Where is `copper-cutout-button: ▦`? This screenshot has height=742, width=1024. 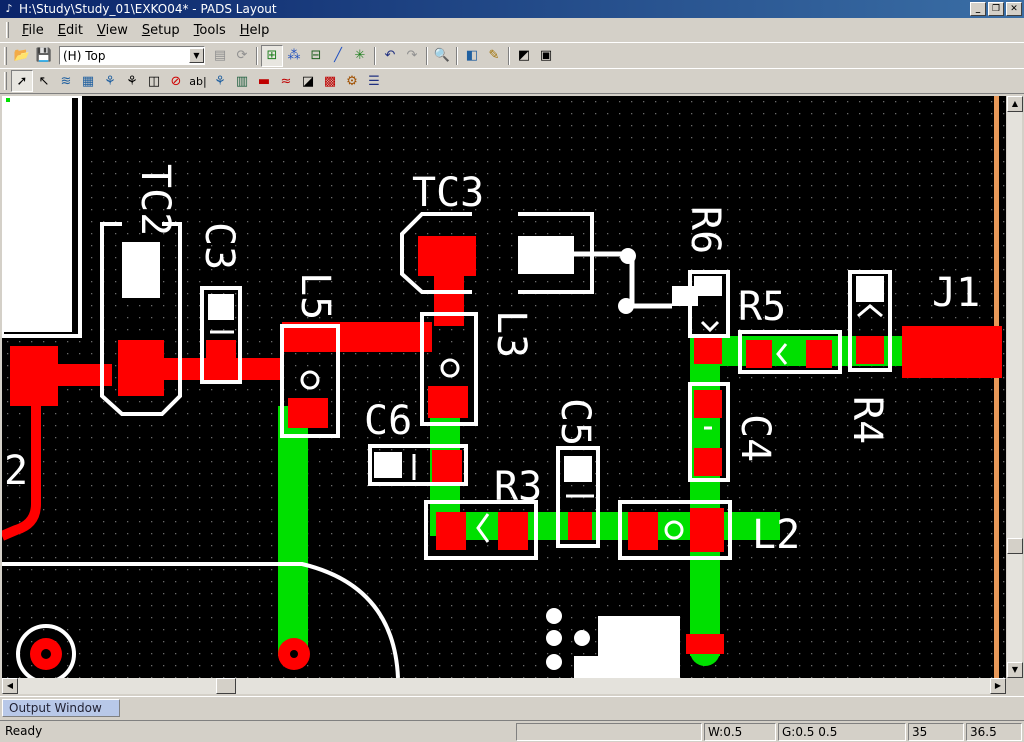
copper-cutout-button: ▦ is located at coordinates (88, 81).